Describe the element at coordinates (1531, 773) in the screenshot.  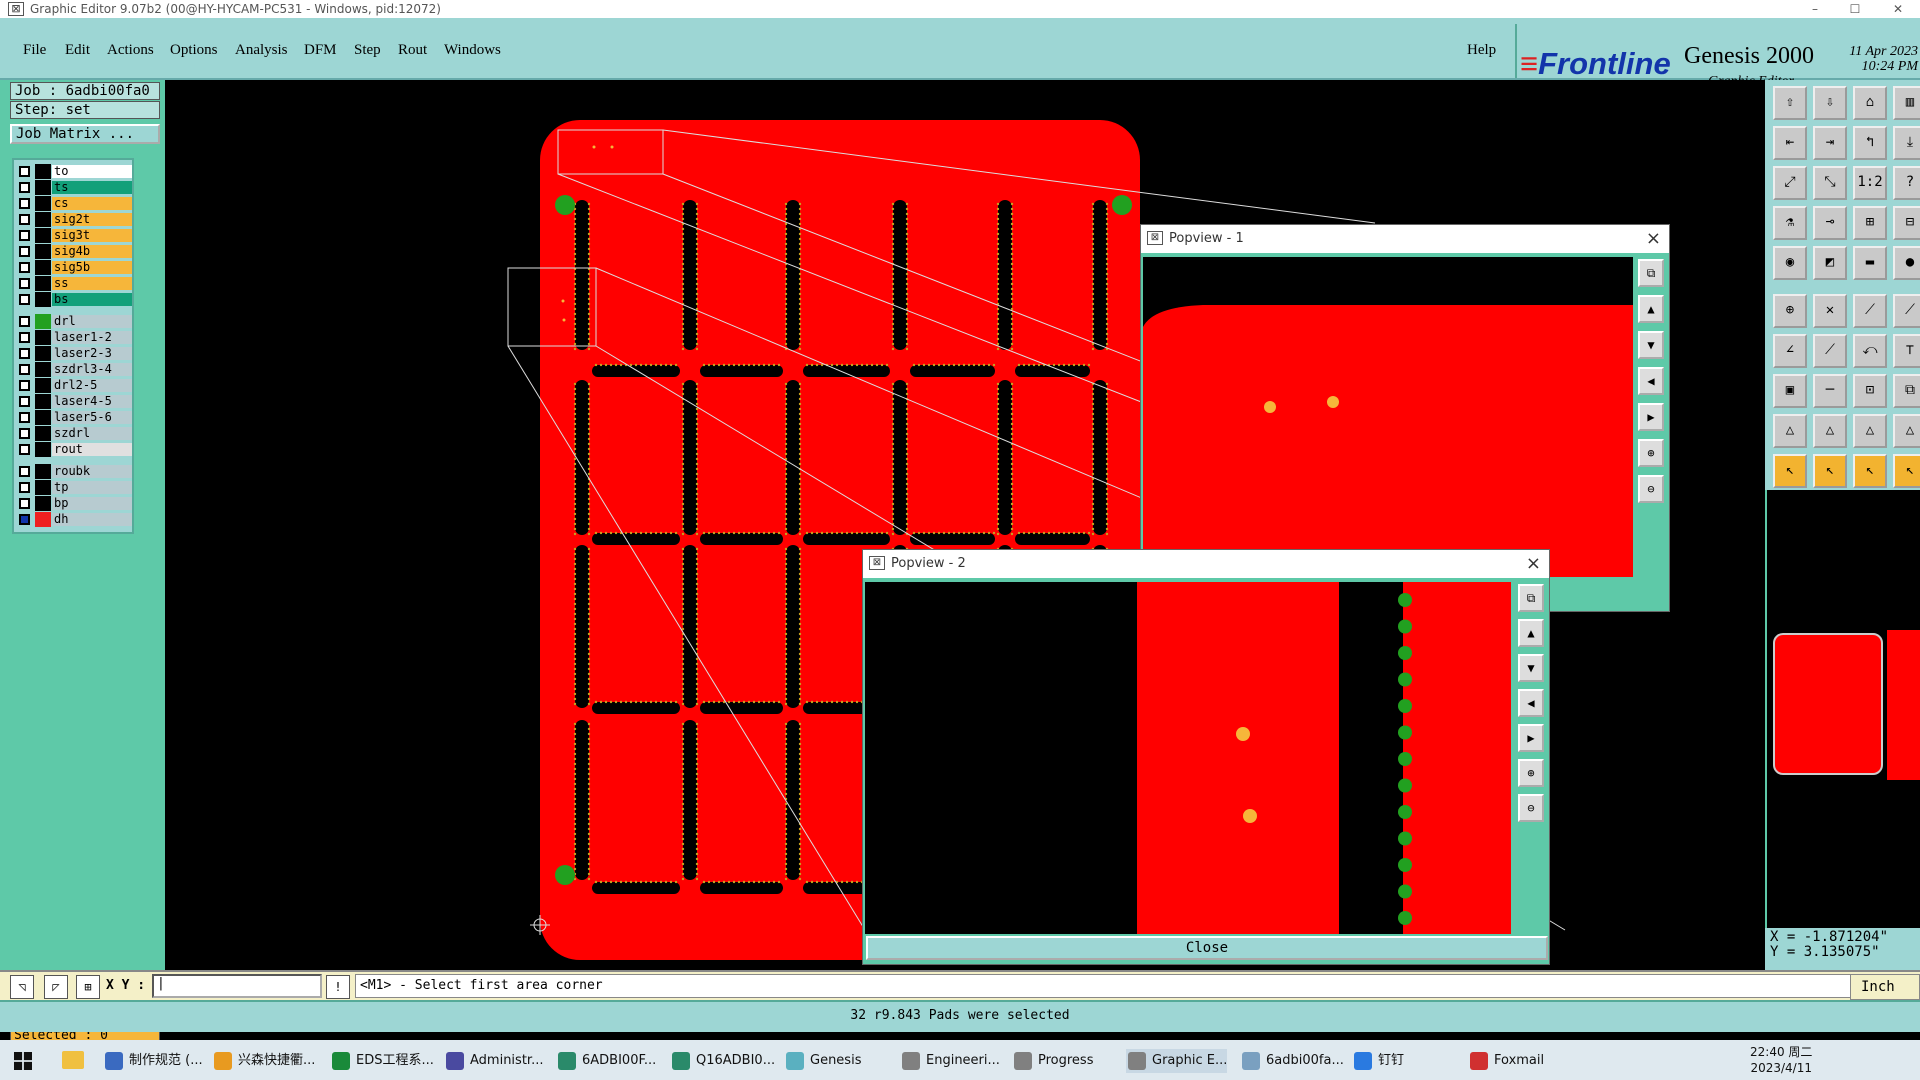
I see `zoom-in-icon: ⊕` at that location.